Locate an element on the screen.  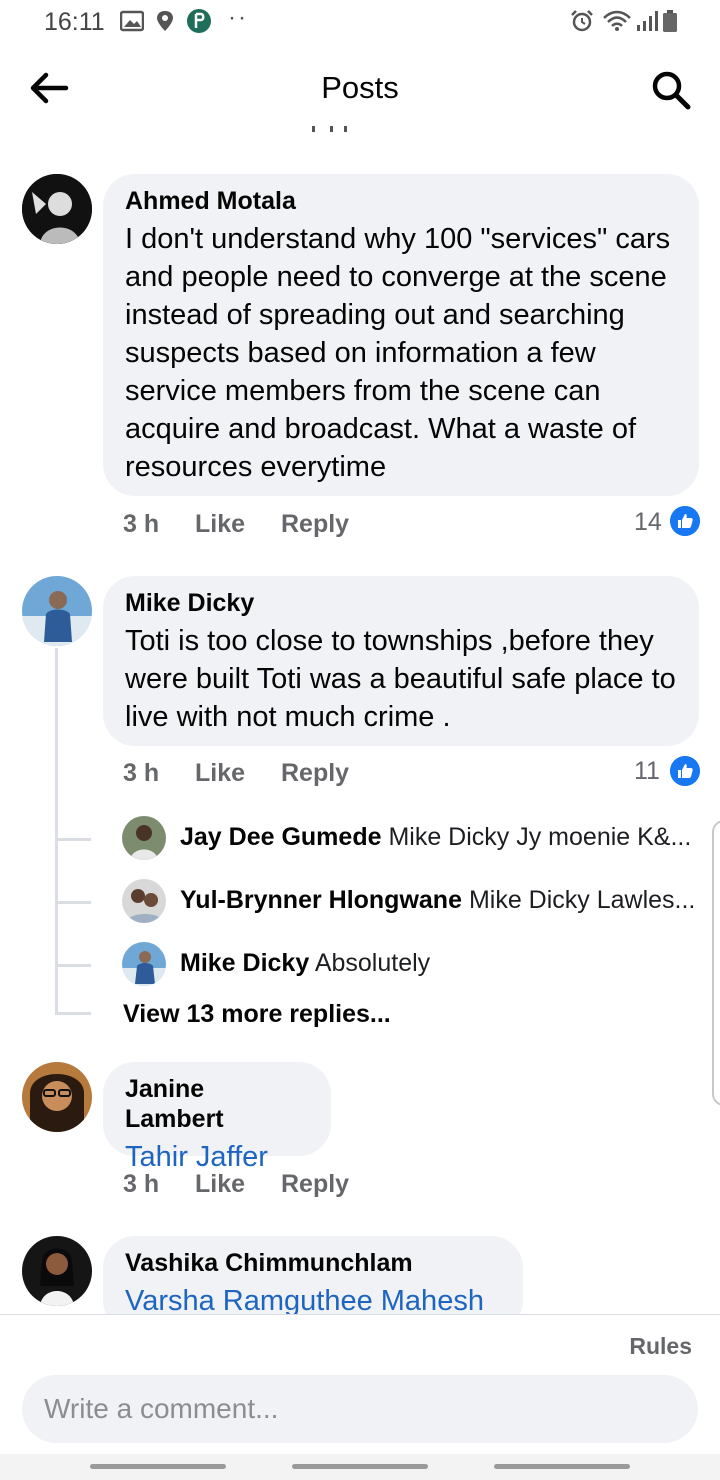
app-p-icon is located at coordinates (199, 21).